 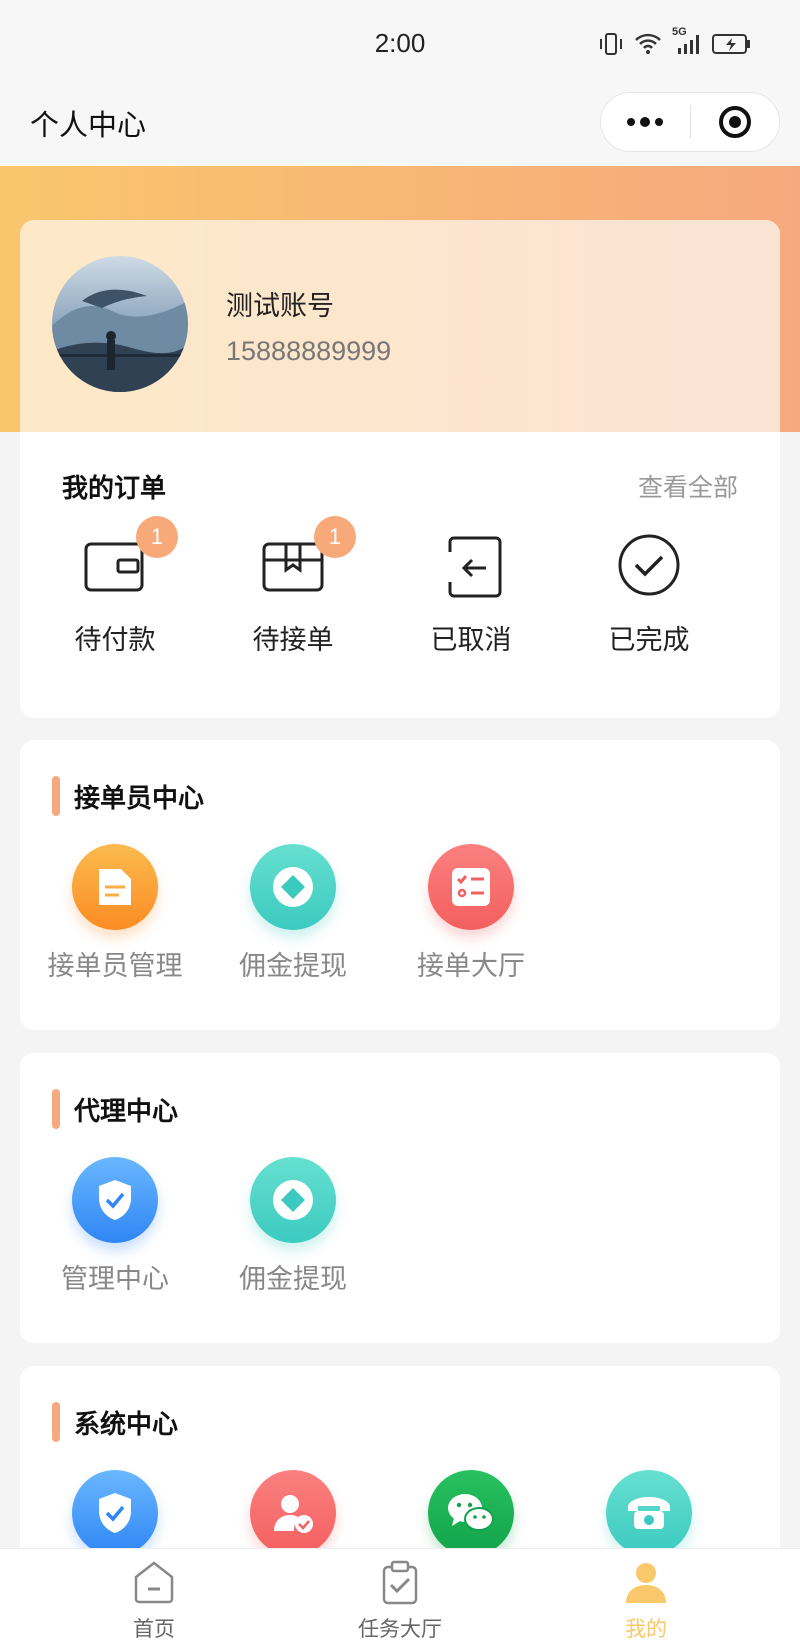 I want to click on menu-picker-management: 接单员管理, so click(x=115, y=913).